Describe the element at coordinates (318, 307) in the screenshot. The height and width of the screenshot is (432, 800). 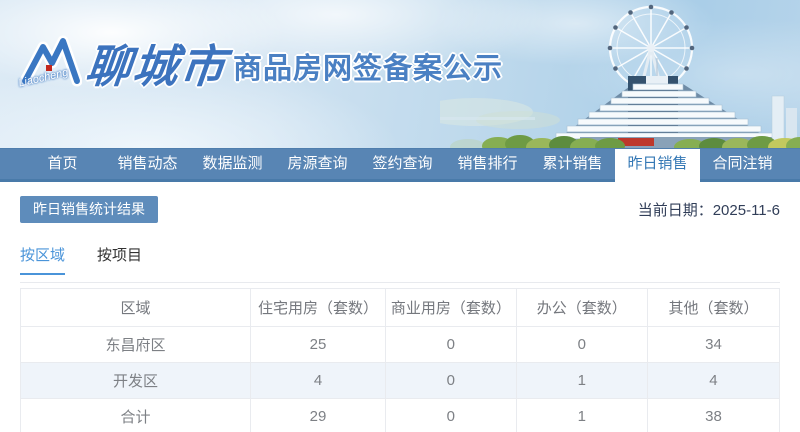
I see `col-header-residential: 住宅用房（套数）` at that location.